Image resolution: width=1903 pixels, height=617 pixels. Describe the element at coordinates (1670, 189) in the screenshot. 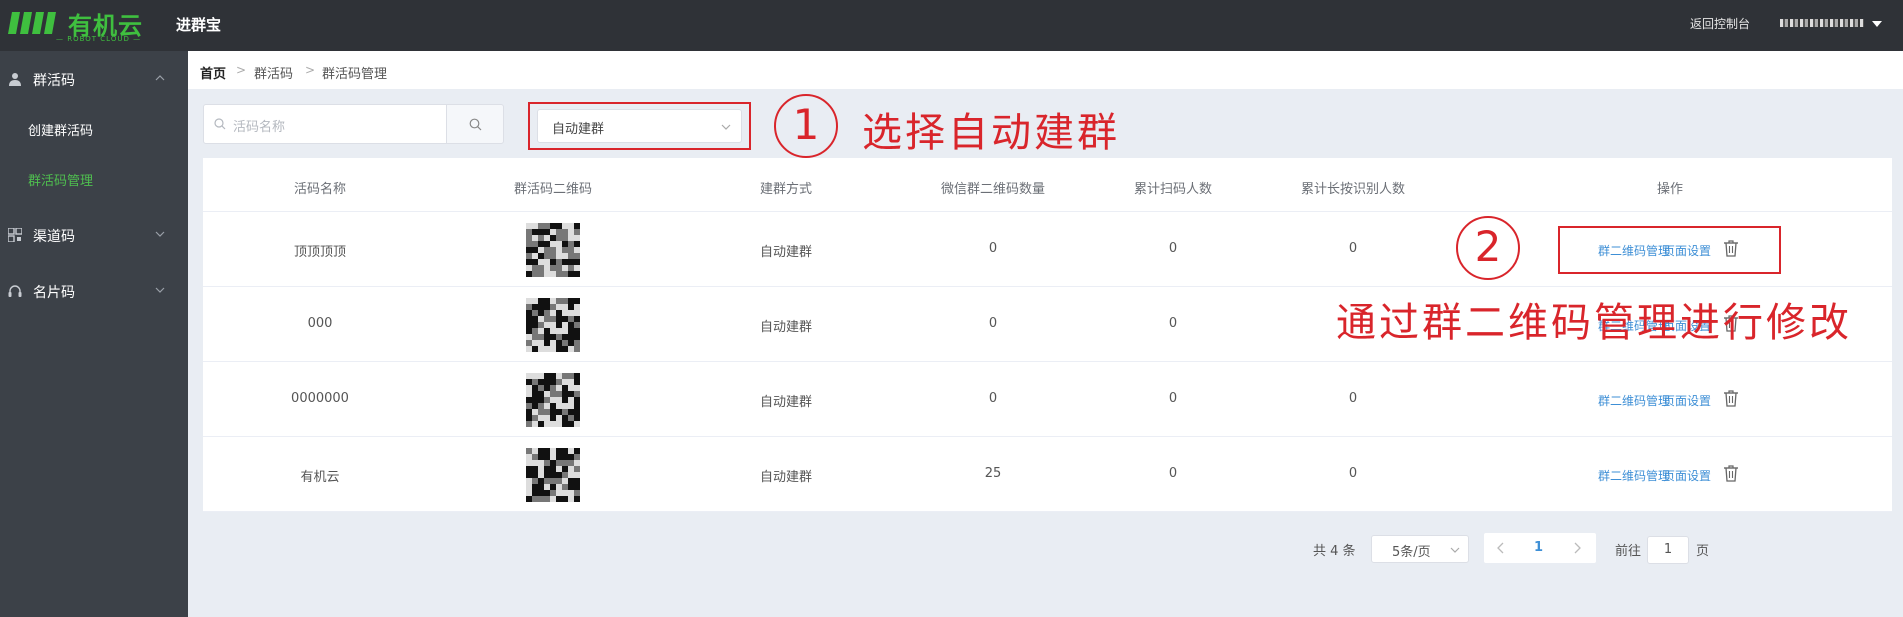

I see `column-header: 操作` at that location.